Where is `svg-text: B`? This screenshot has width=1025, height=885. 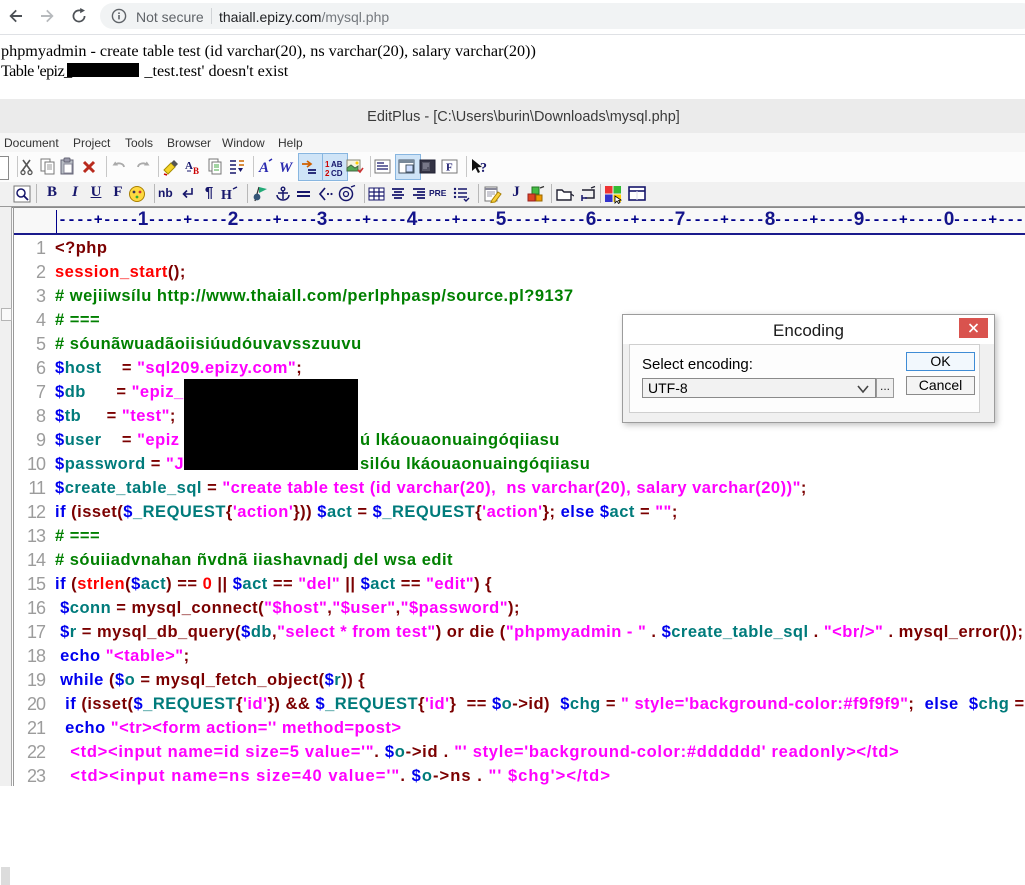 svg-text: B is located at coordinates (196, 171).